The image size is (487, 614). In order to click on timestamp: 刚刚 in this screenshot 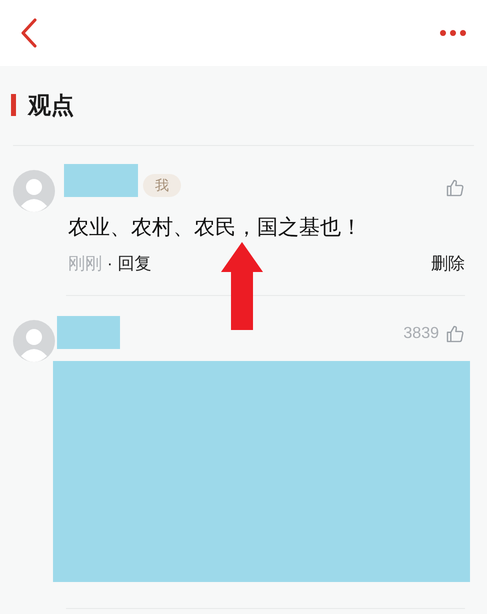, I will do `click(85, 264)`.